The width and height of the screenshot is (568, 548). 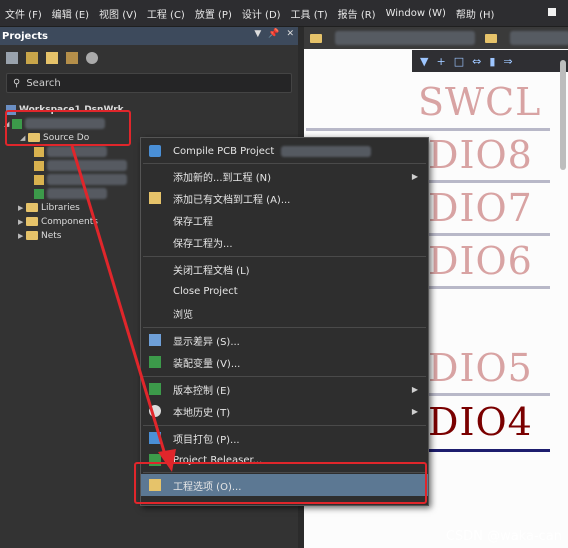 I want to click on compile-icon, so click(x=155, y=151).